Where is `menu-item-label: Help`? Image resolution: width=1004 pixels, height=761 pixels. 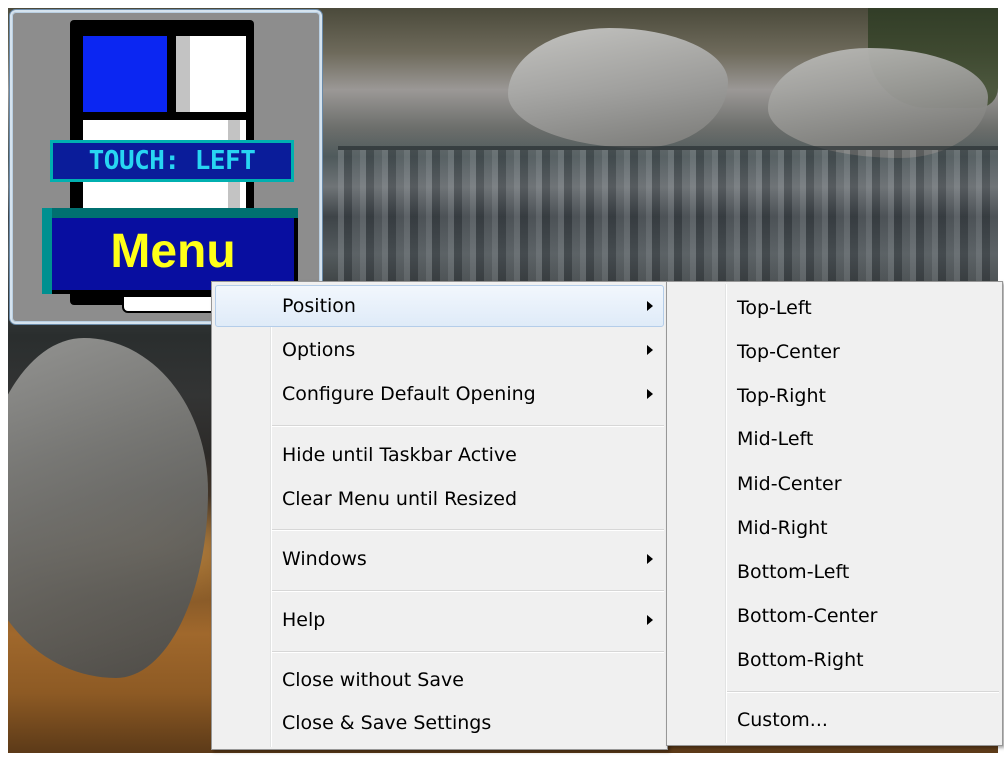 menu-item-label: Help is located at coordinates (304, 620).